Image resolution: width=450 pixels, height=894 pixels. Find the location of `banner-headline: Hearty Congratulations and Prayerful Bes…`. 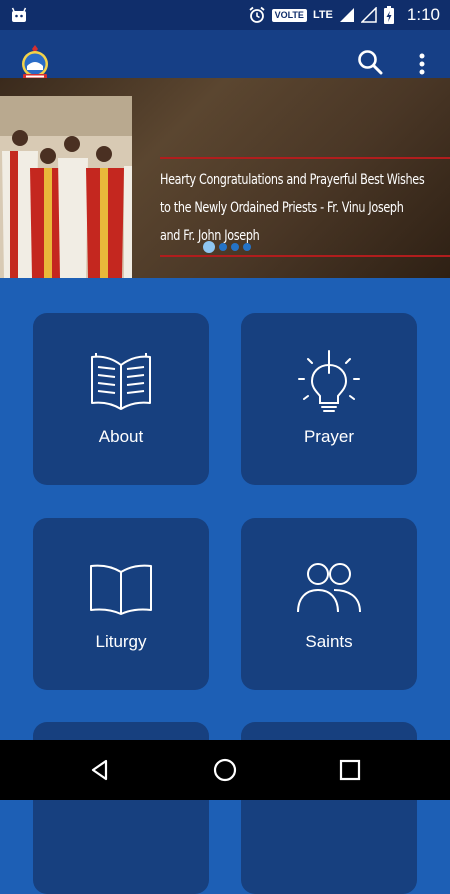

banner-headline: Hearty Congratulations and Prayerful Bes… is located at coordinates (305, 208).